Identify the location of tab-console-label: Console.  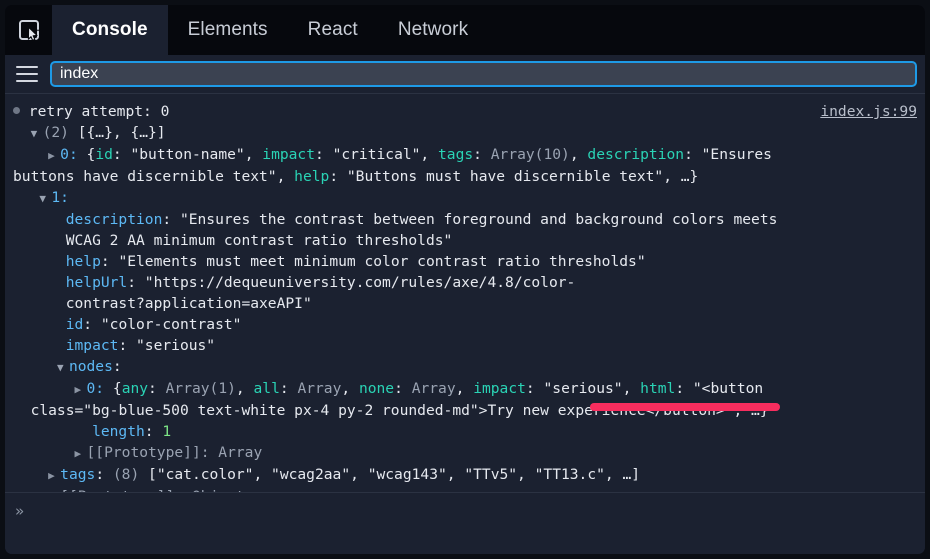
(110, 29).